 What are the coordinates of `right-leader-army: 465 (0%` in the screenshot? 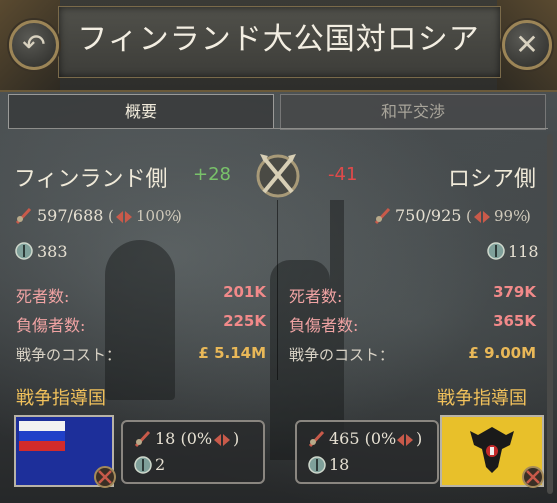 It's located at (363, 438).